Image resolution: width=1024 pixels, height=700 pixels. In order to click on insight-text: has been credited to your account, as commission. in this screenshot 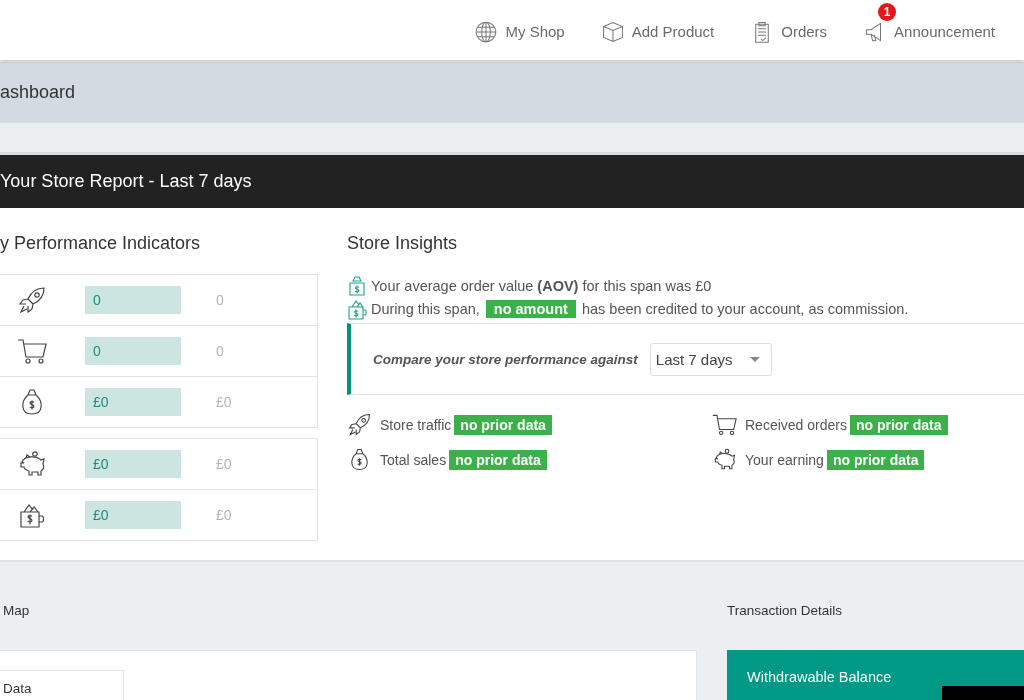, I will do `click(745, 308)`.